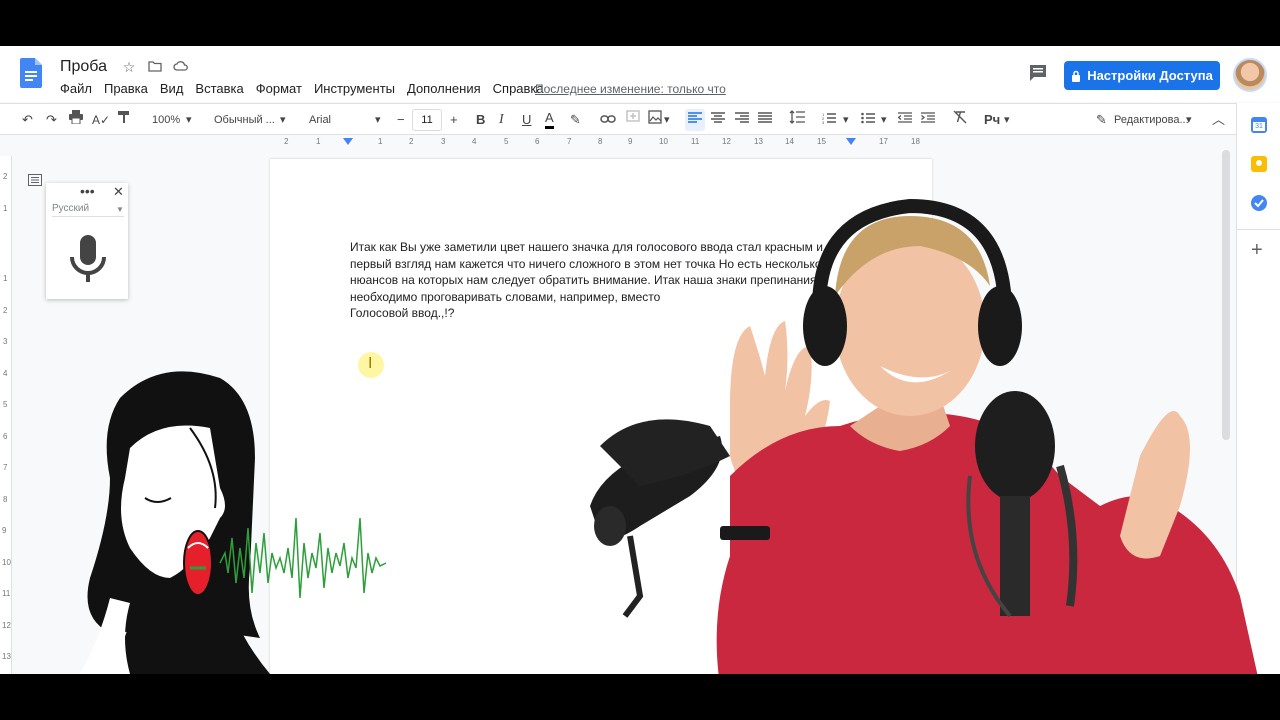 This screenshot has height=720, width=1280. Describe the element at coordinates (83, 67) in the screenshot. I see `document-title: Проба` at that location.